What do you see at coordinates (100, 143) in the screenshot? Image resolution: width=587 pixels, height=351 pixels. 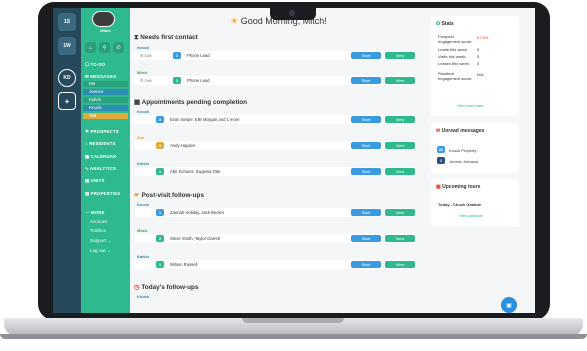 I see `nav-residents: ⌂ RESIDENTS` at bounding box center [100, 143].